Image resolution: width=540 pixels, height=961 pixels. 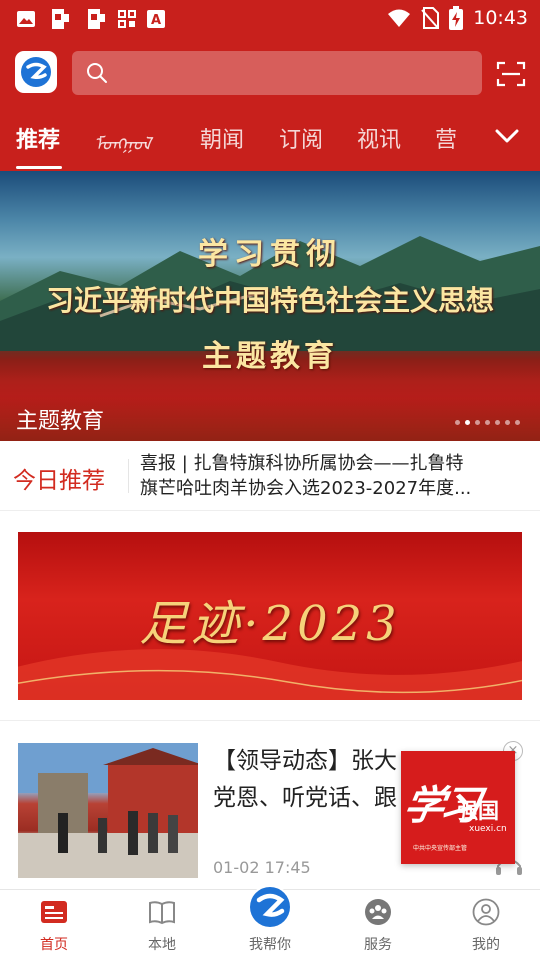 What do you see at coordinates (507, 136) in the screenshot?
I see `chevron-down-icon` at bounding box center [507, 136].